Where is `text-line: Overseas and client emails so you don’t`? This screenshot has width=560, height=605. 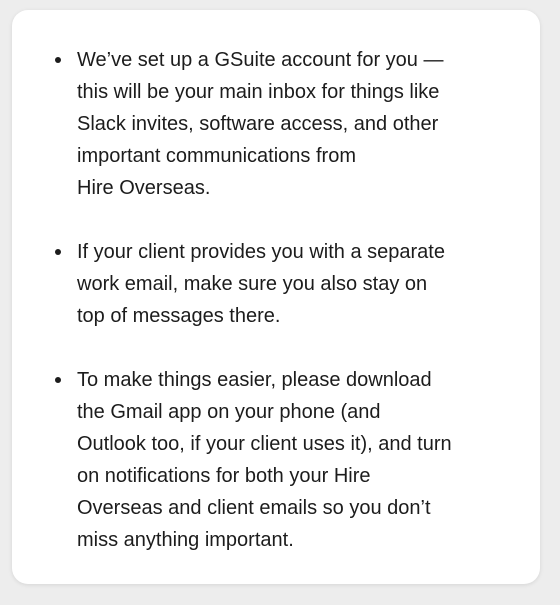 text-line: Overseas and client emails so you don’t is located at coordinates (254, 508).